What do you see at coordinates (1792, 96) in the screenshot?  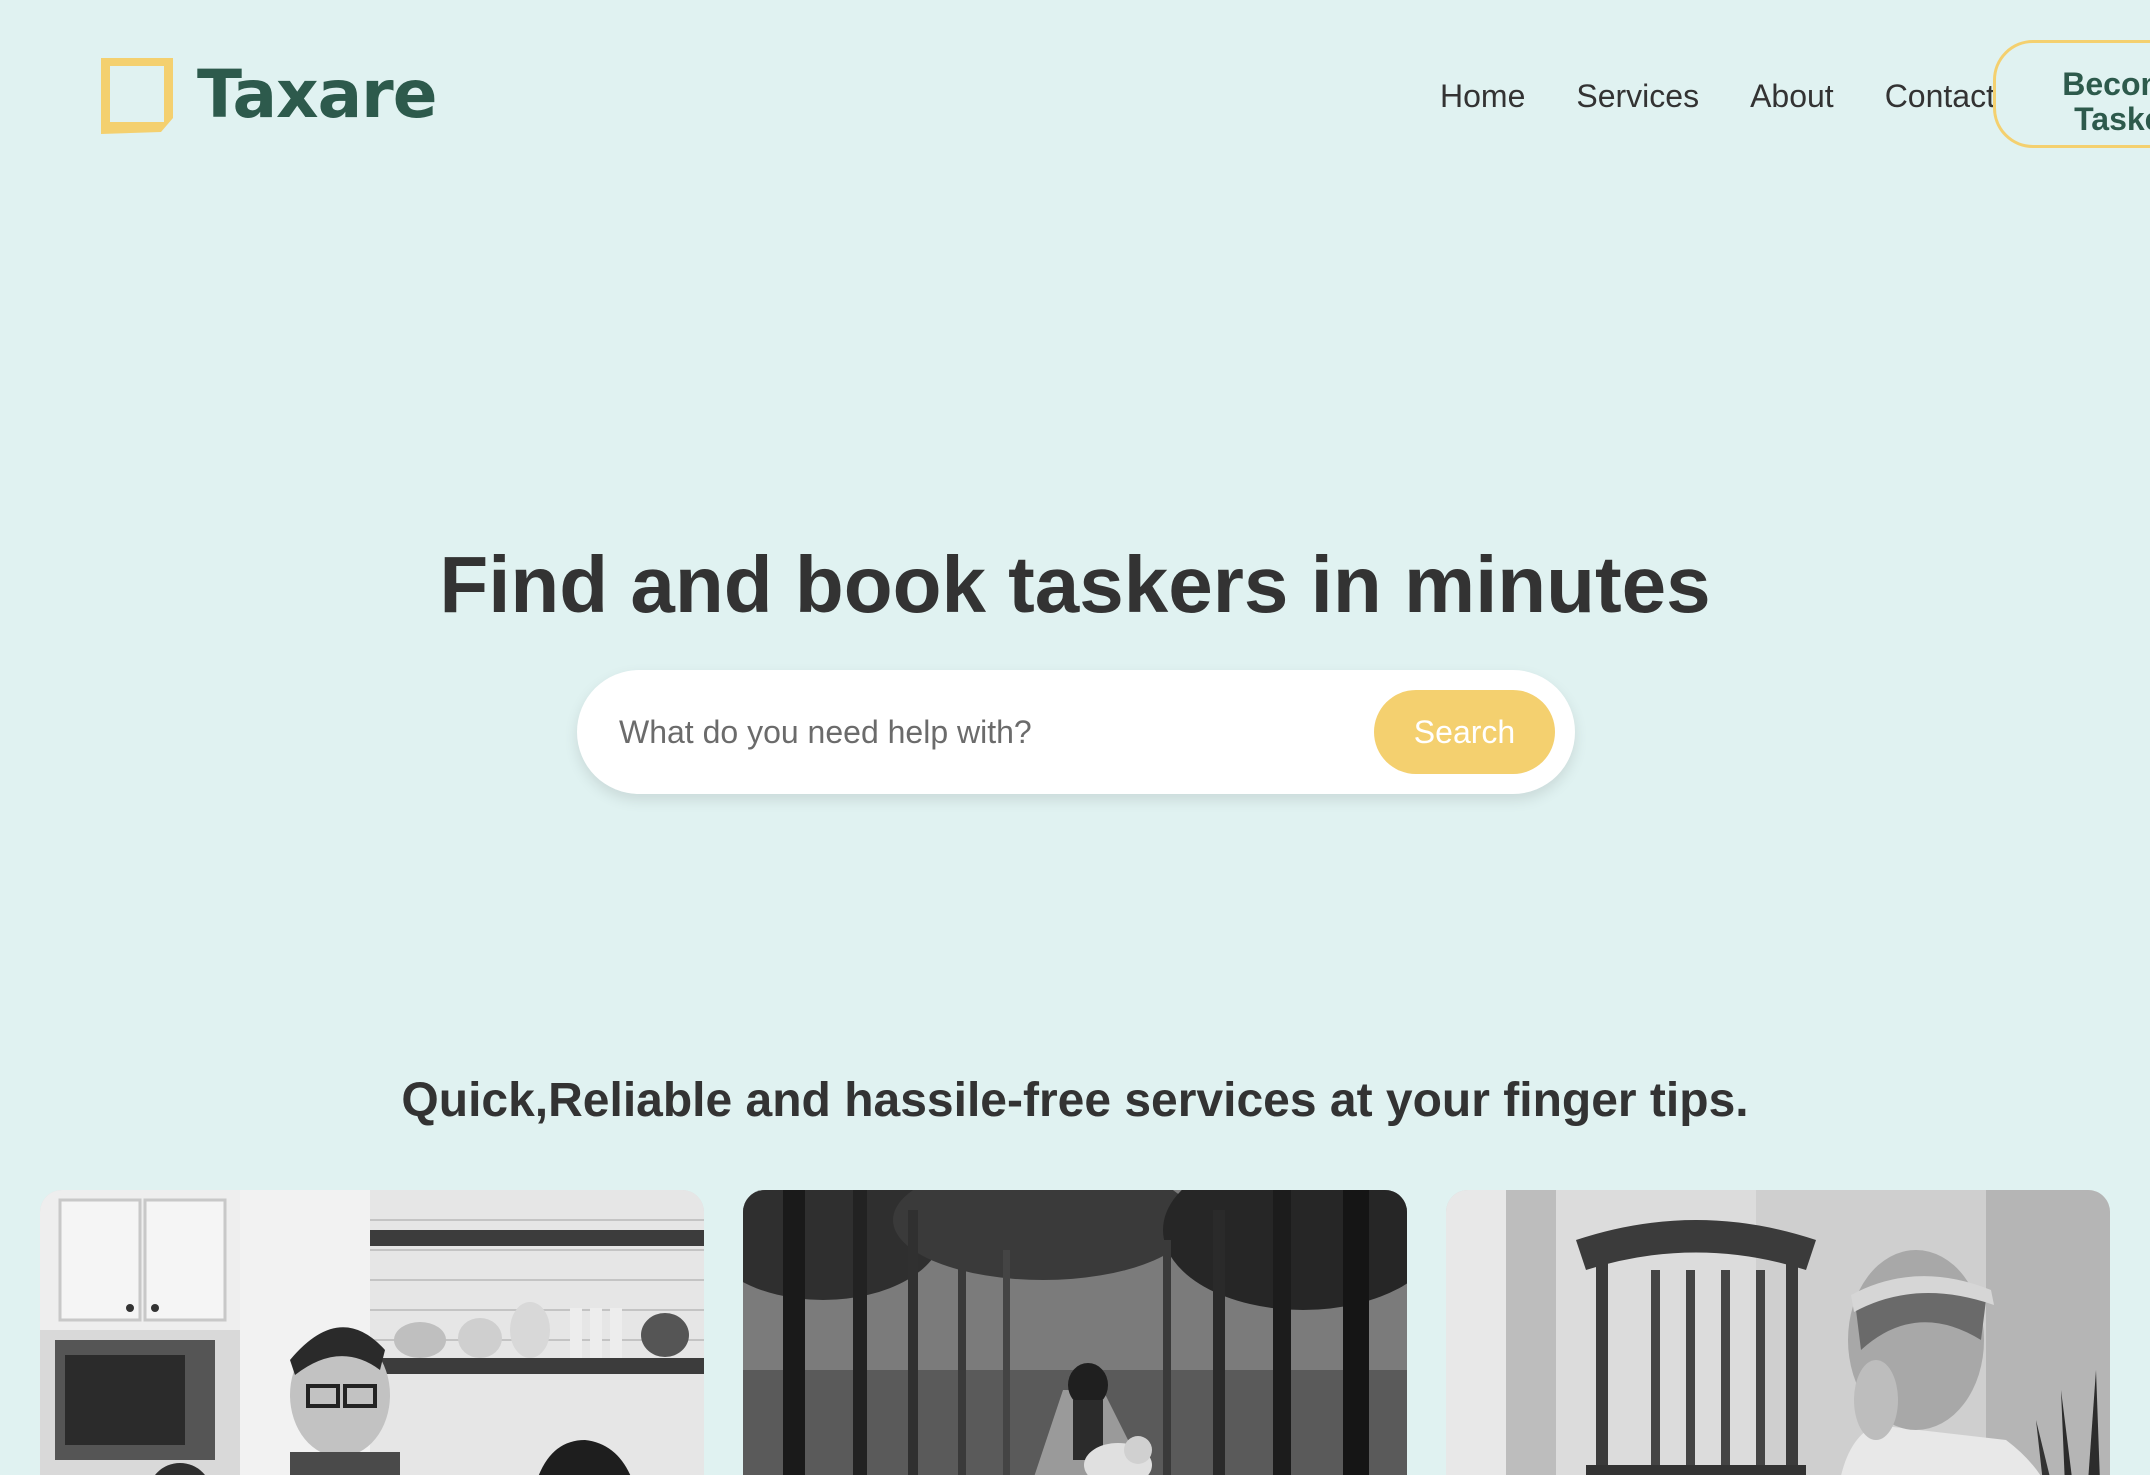 I see `nav-about-link: About` at bounding box center [1792, 96].